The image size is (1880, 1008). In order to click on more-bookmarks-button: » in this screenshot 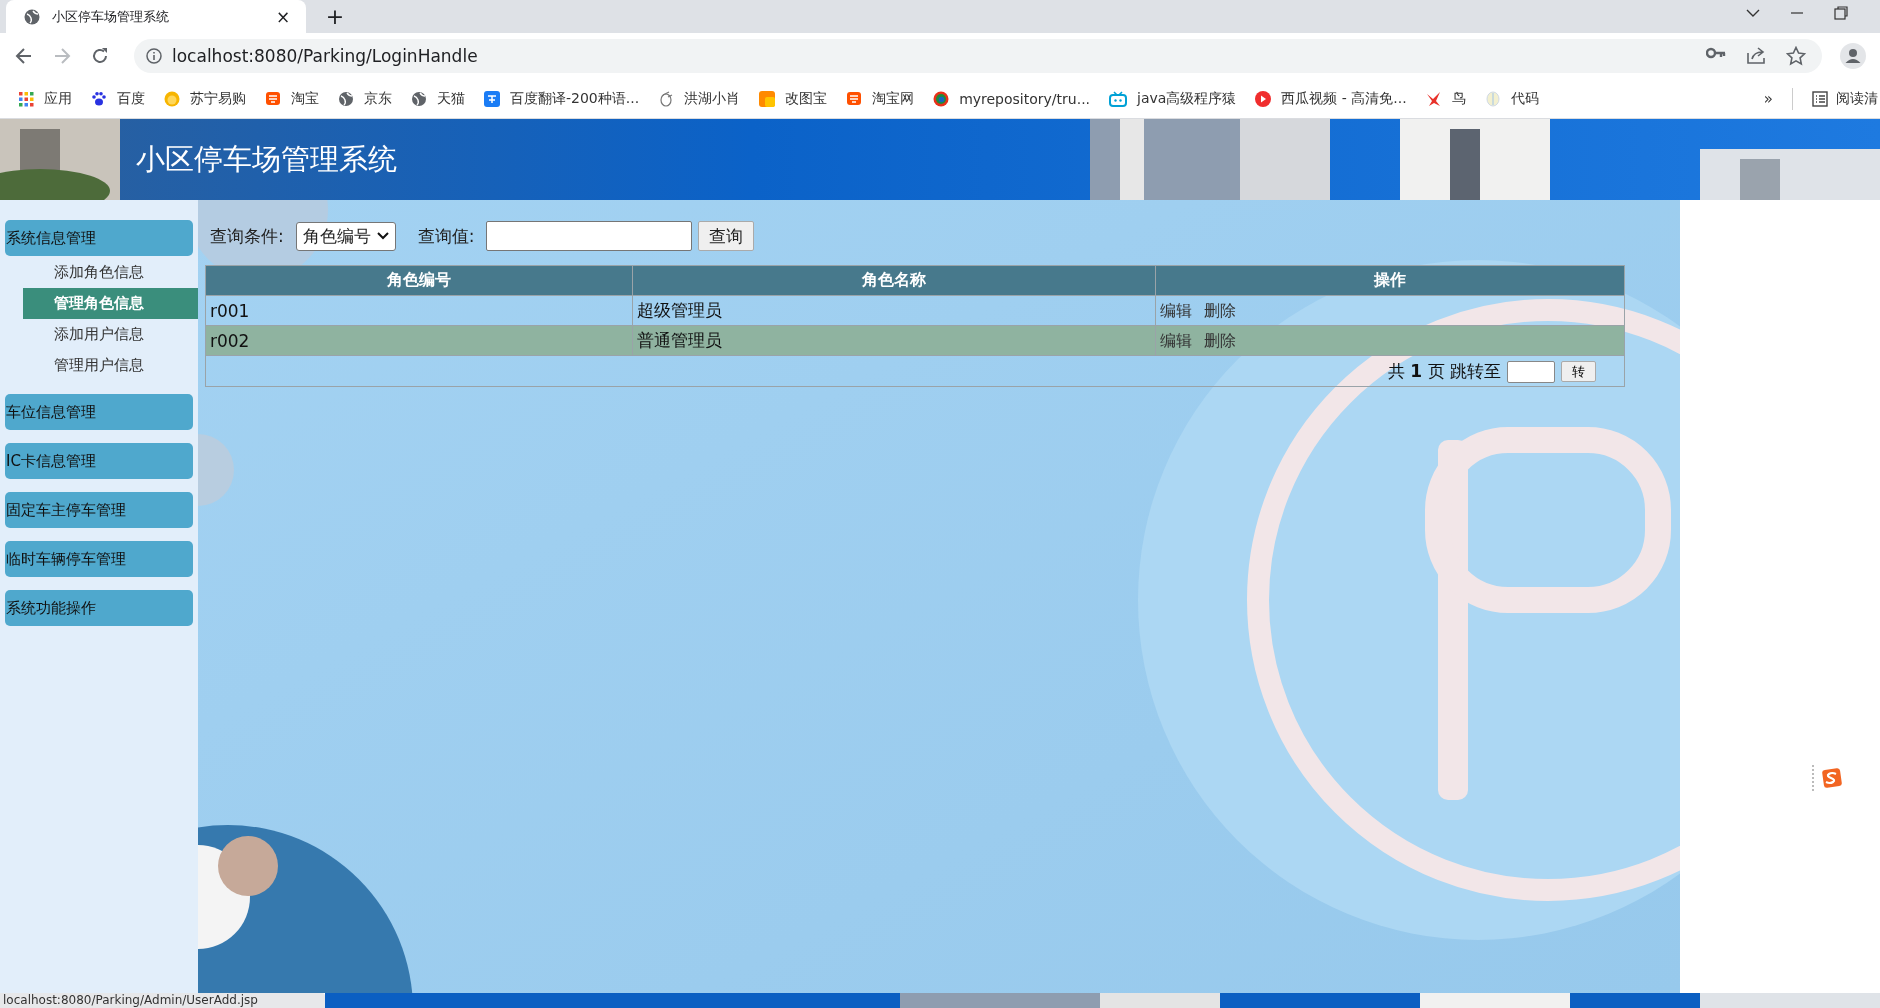, I will do `click(1768, 98)`.